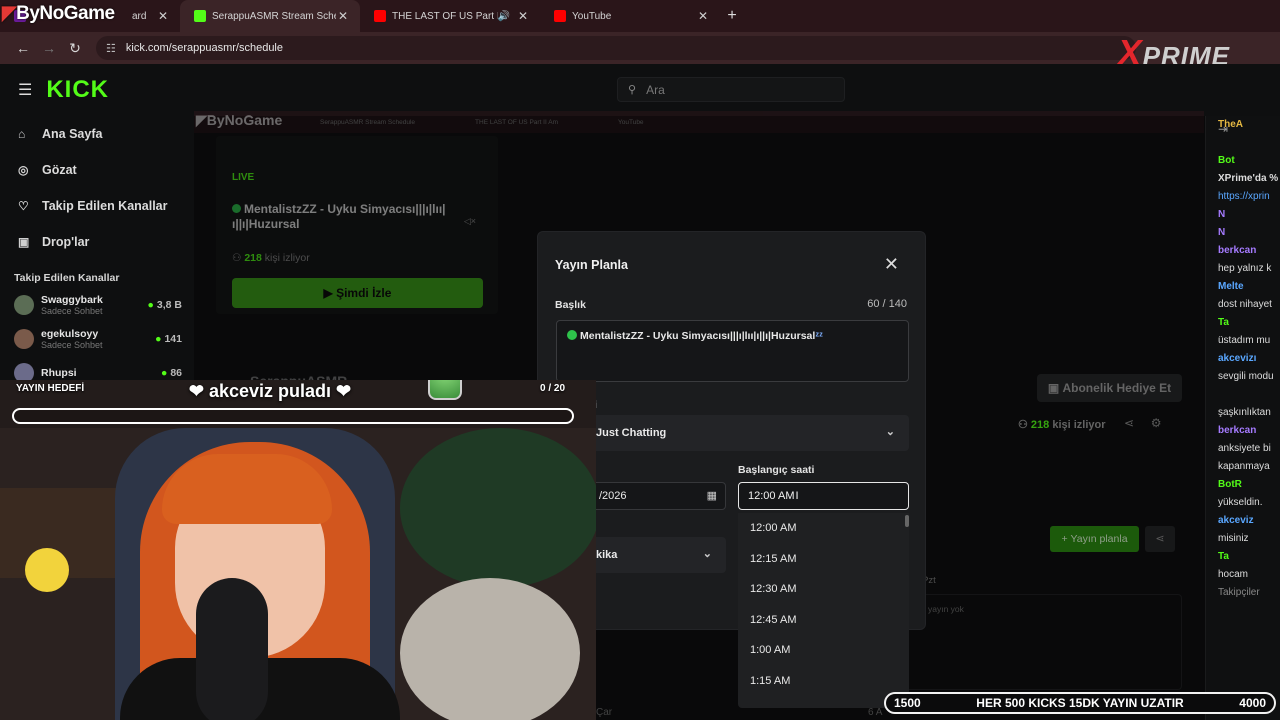  Describe the element at coordinates (450, 16) in the screenshot. I see `browser-tab-3: THE LAST OF US Part II Am 🔊 ✕` at that location.